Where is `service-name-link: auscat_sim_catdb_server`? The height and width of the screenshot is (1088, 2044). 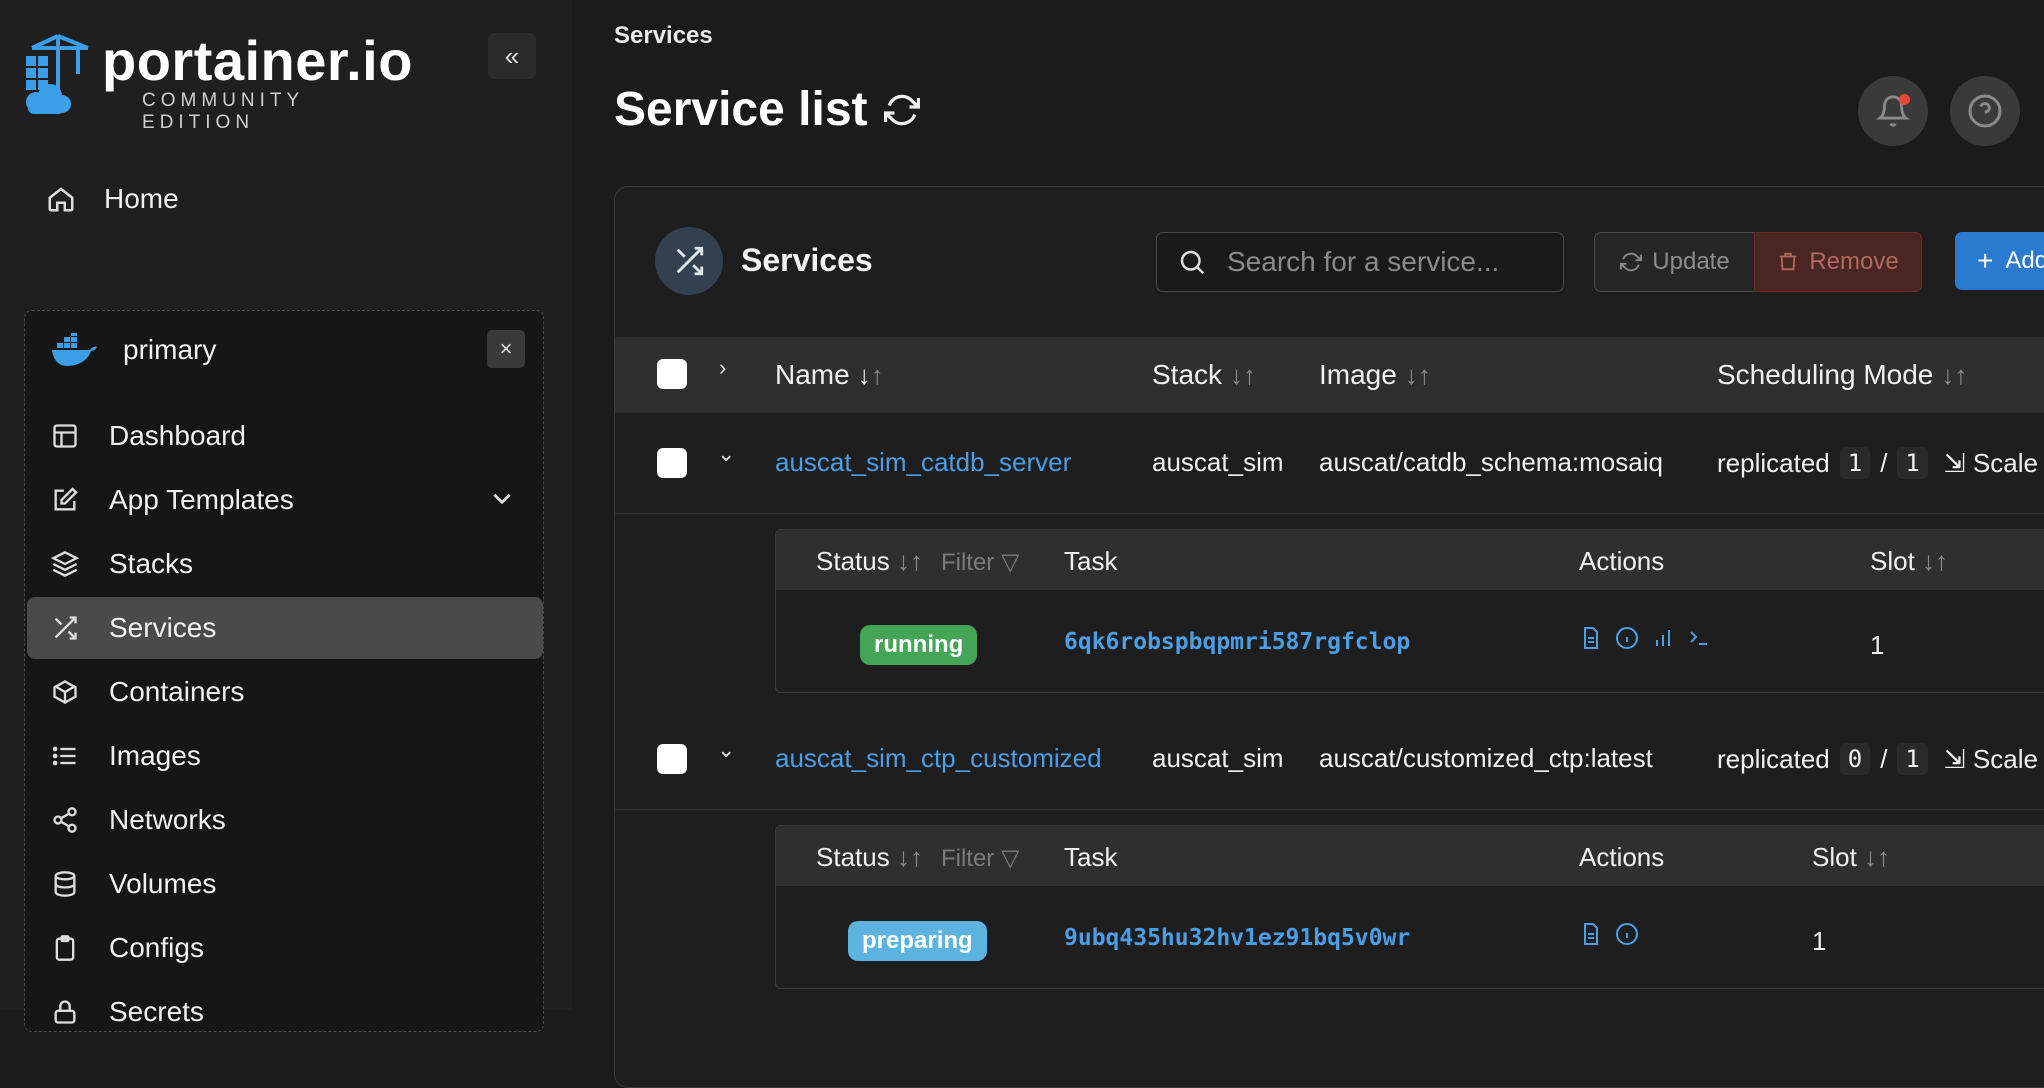
service-name-link: auscat_sim_catdb_server is located at coordinates (923, 462).